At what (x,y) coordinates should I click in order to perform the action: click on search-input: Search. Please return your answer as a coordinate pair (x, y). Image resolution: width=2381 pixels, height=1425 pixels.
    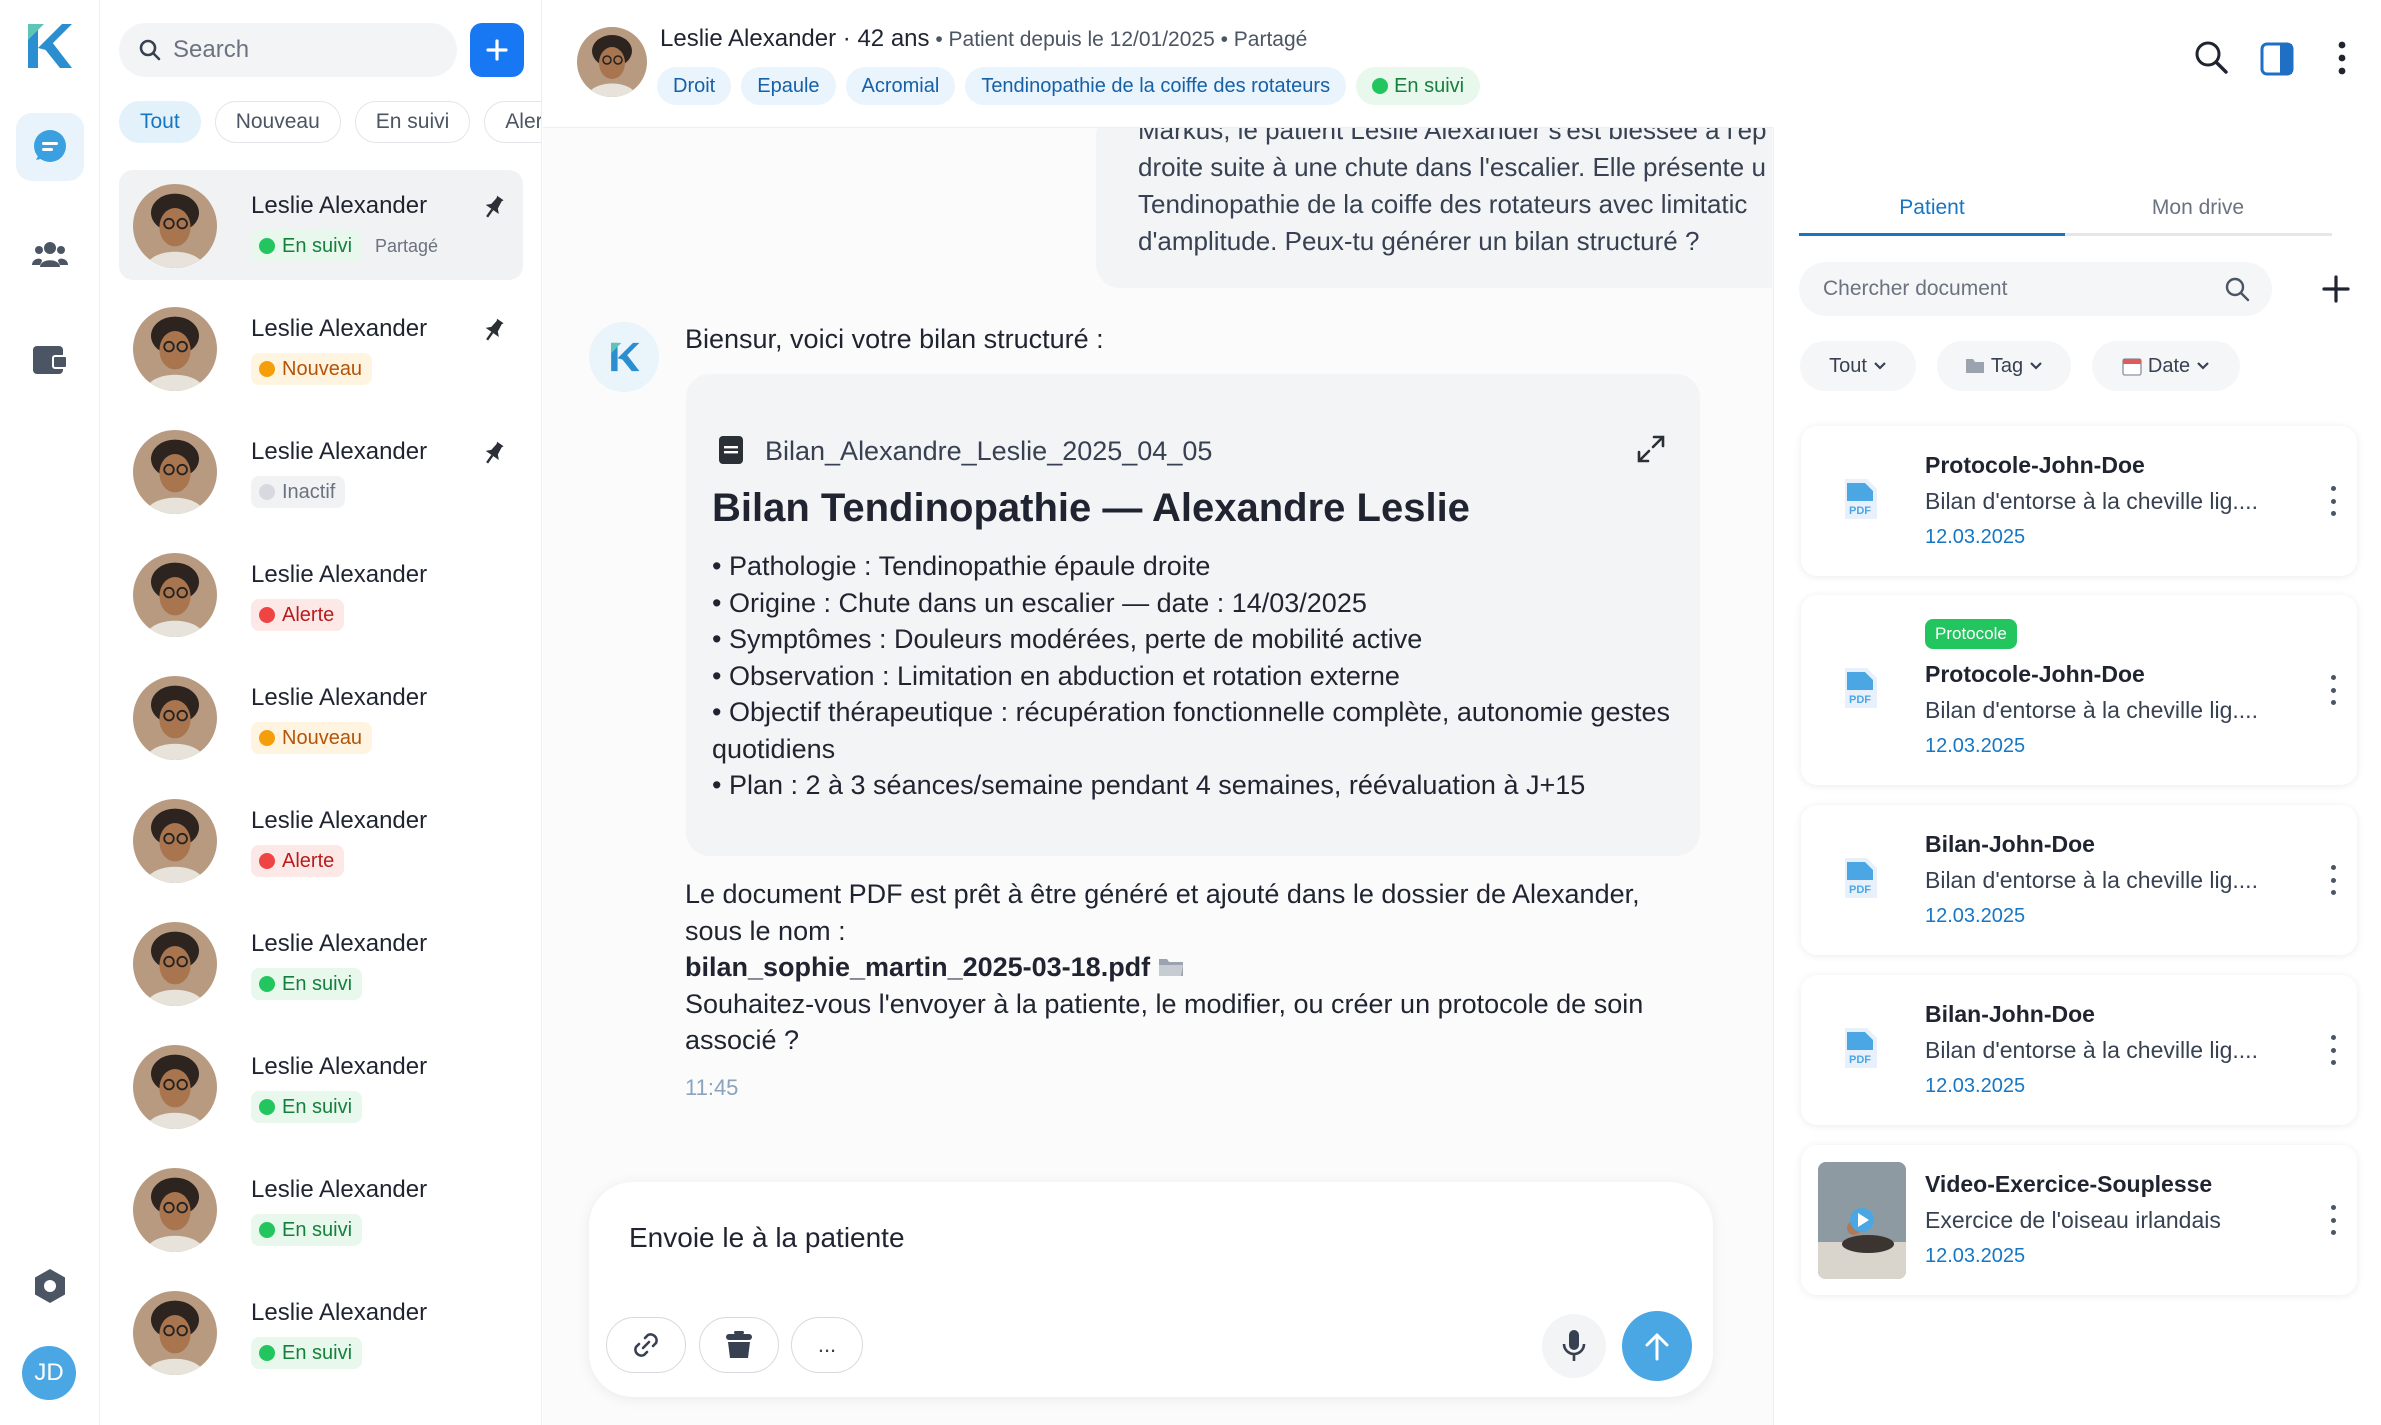
    Looking at the image, I should click on (288, 50).